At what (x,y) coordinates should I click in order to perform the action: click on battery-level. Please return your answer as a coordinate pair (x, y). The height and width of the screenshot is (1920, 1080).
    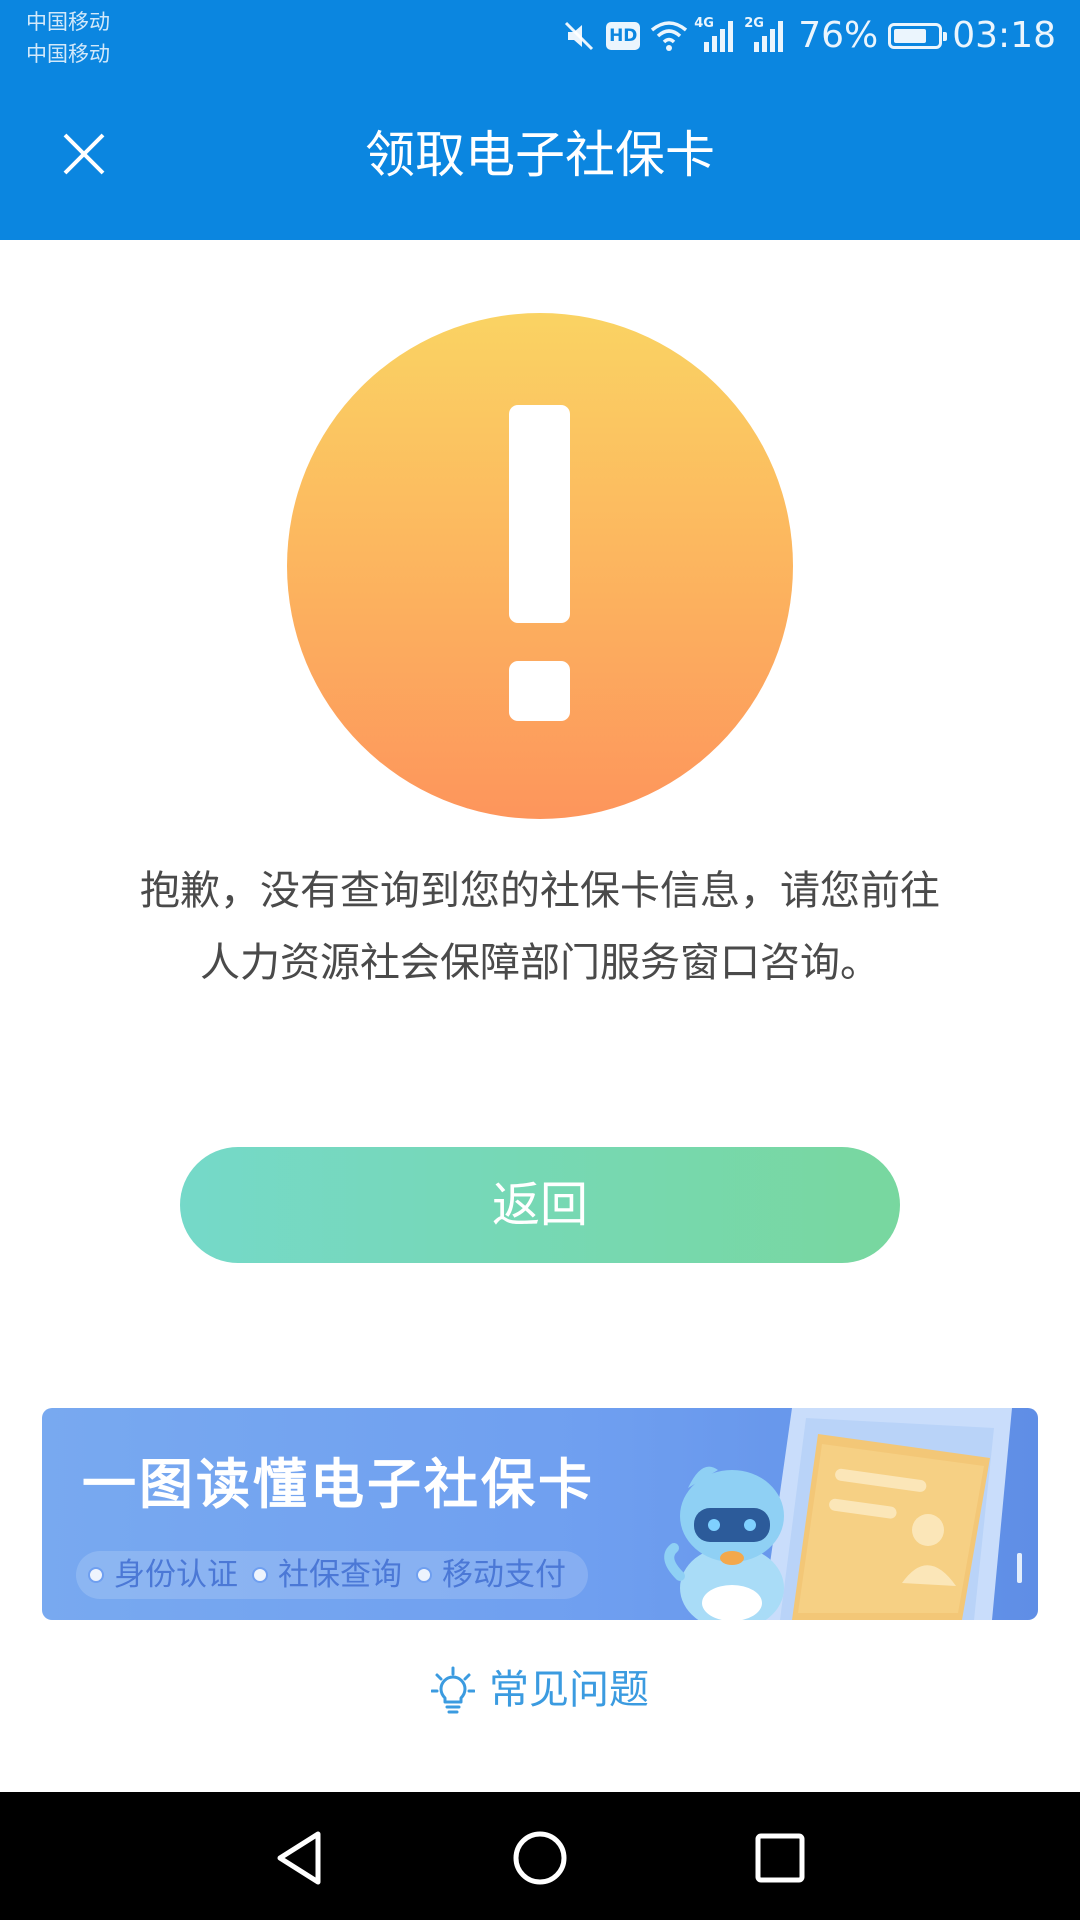
    Looking at the image, I should click on (910, 36).